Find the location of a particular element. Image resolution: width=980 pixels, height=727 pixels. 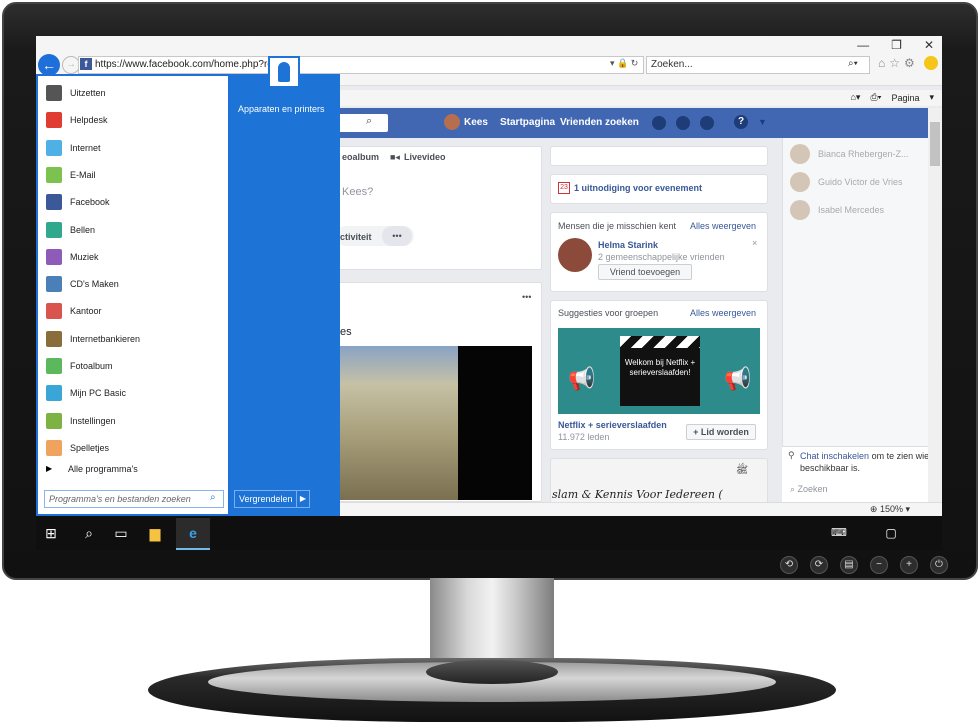

suggested-person-name: Helma Starink is located at coordinates (628, 245).